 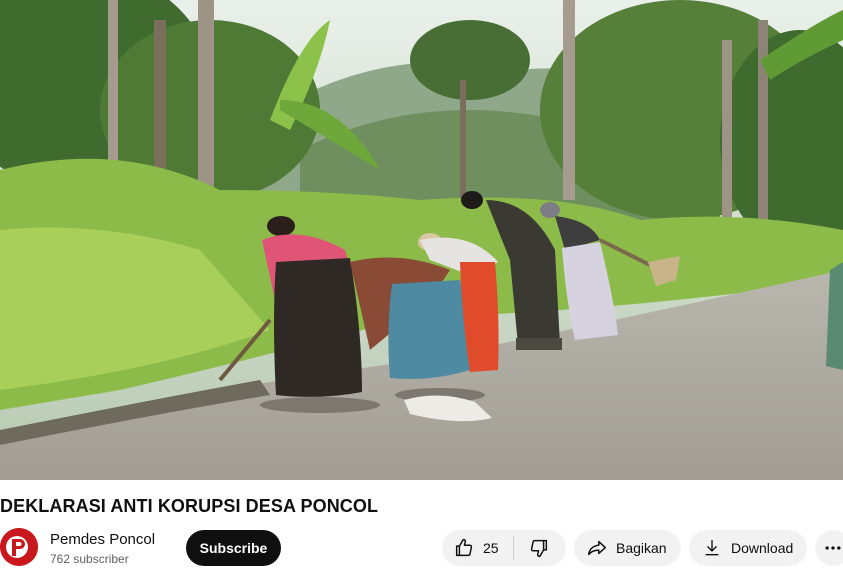 What do you see at coordinates (491, 548) in the screenshot?
I see `like-count: 25` at bounding box center [491, 548].